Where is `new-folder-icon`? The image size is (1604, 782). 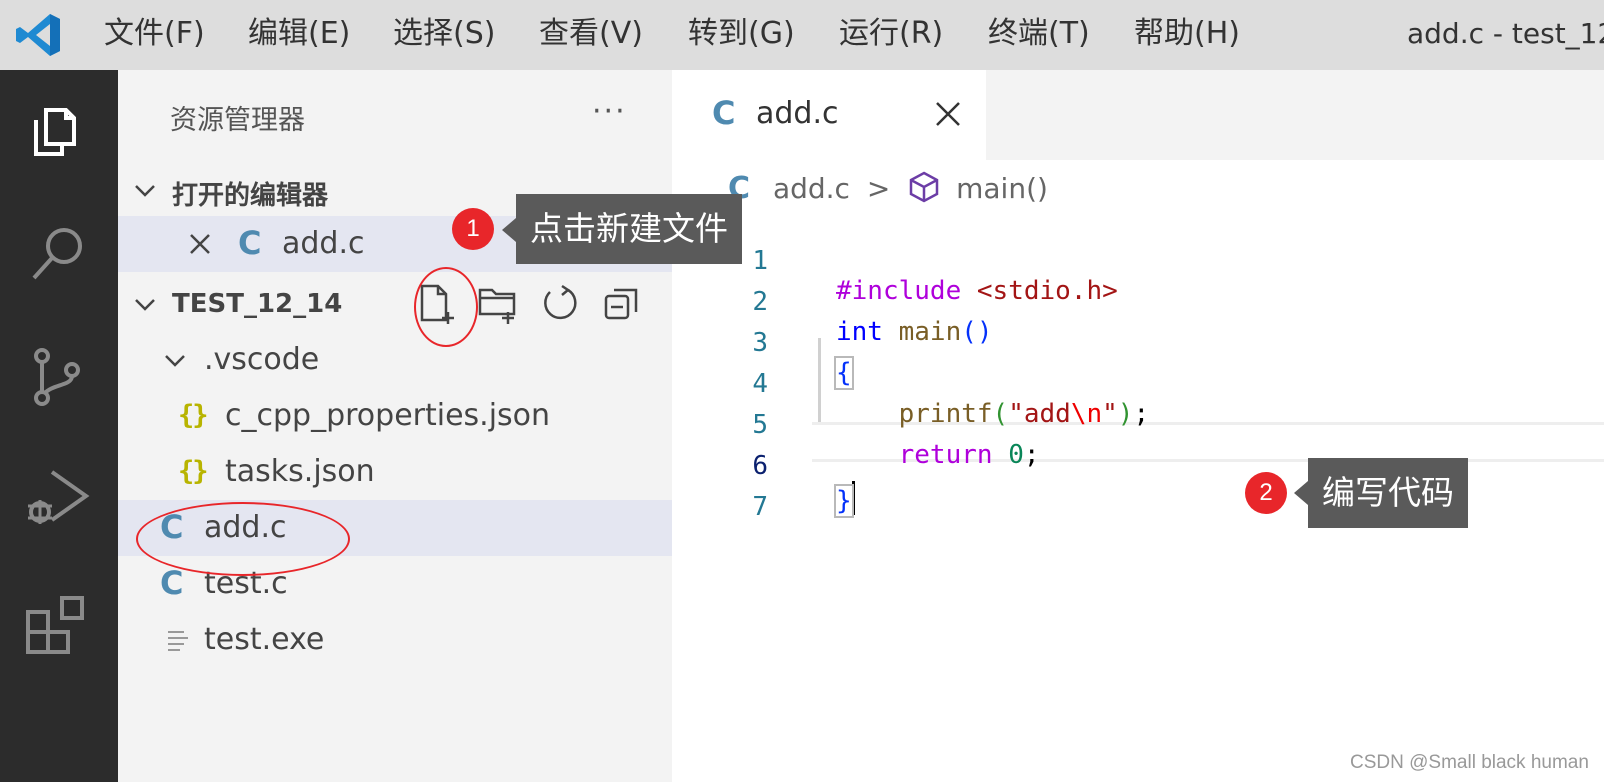 new-folder-icon is located at coordinates (498, 304).